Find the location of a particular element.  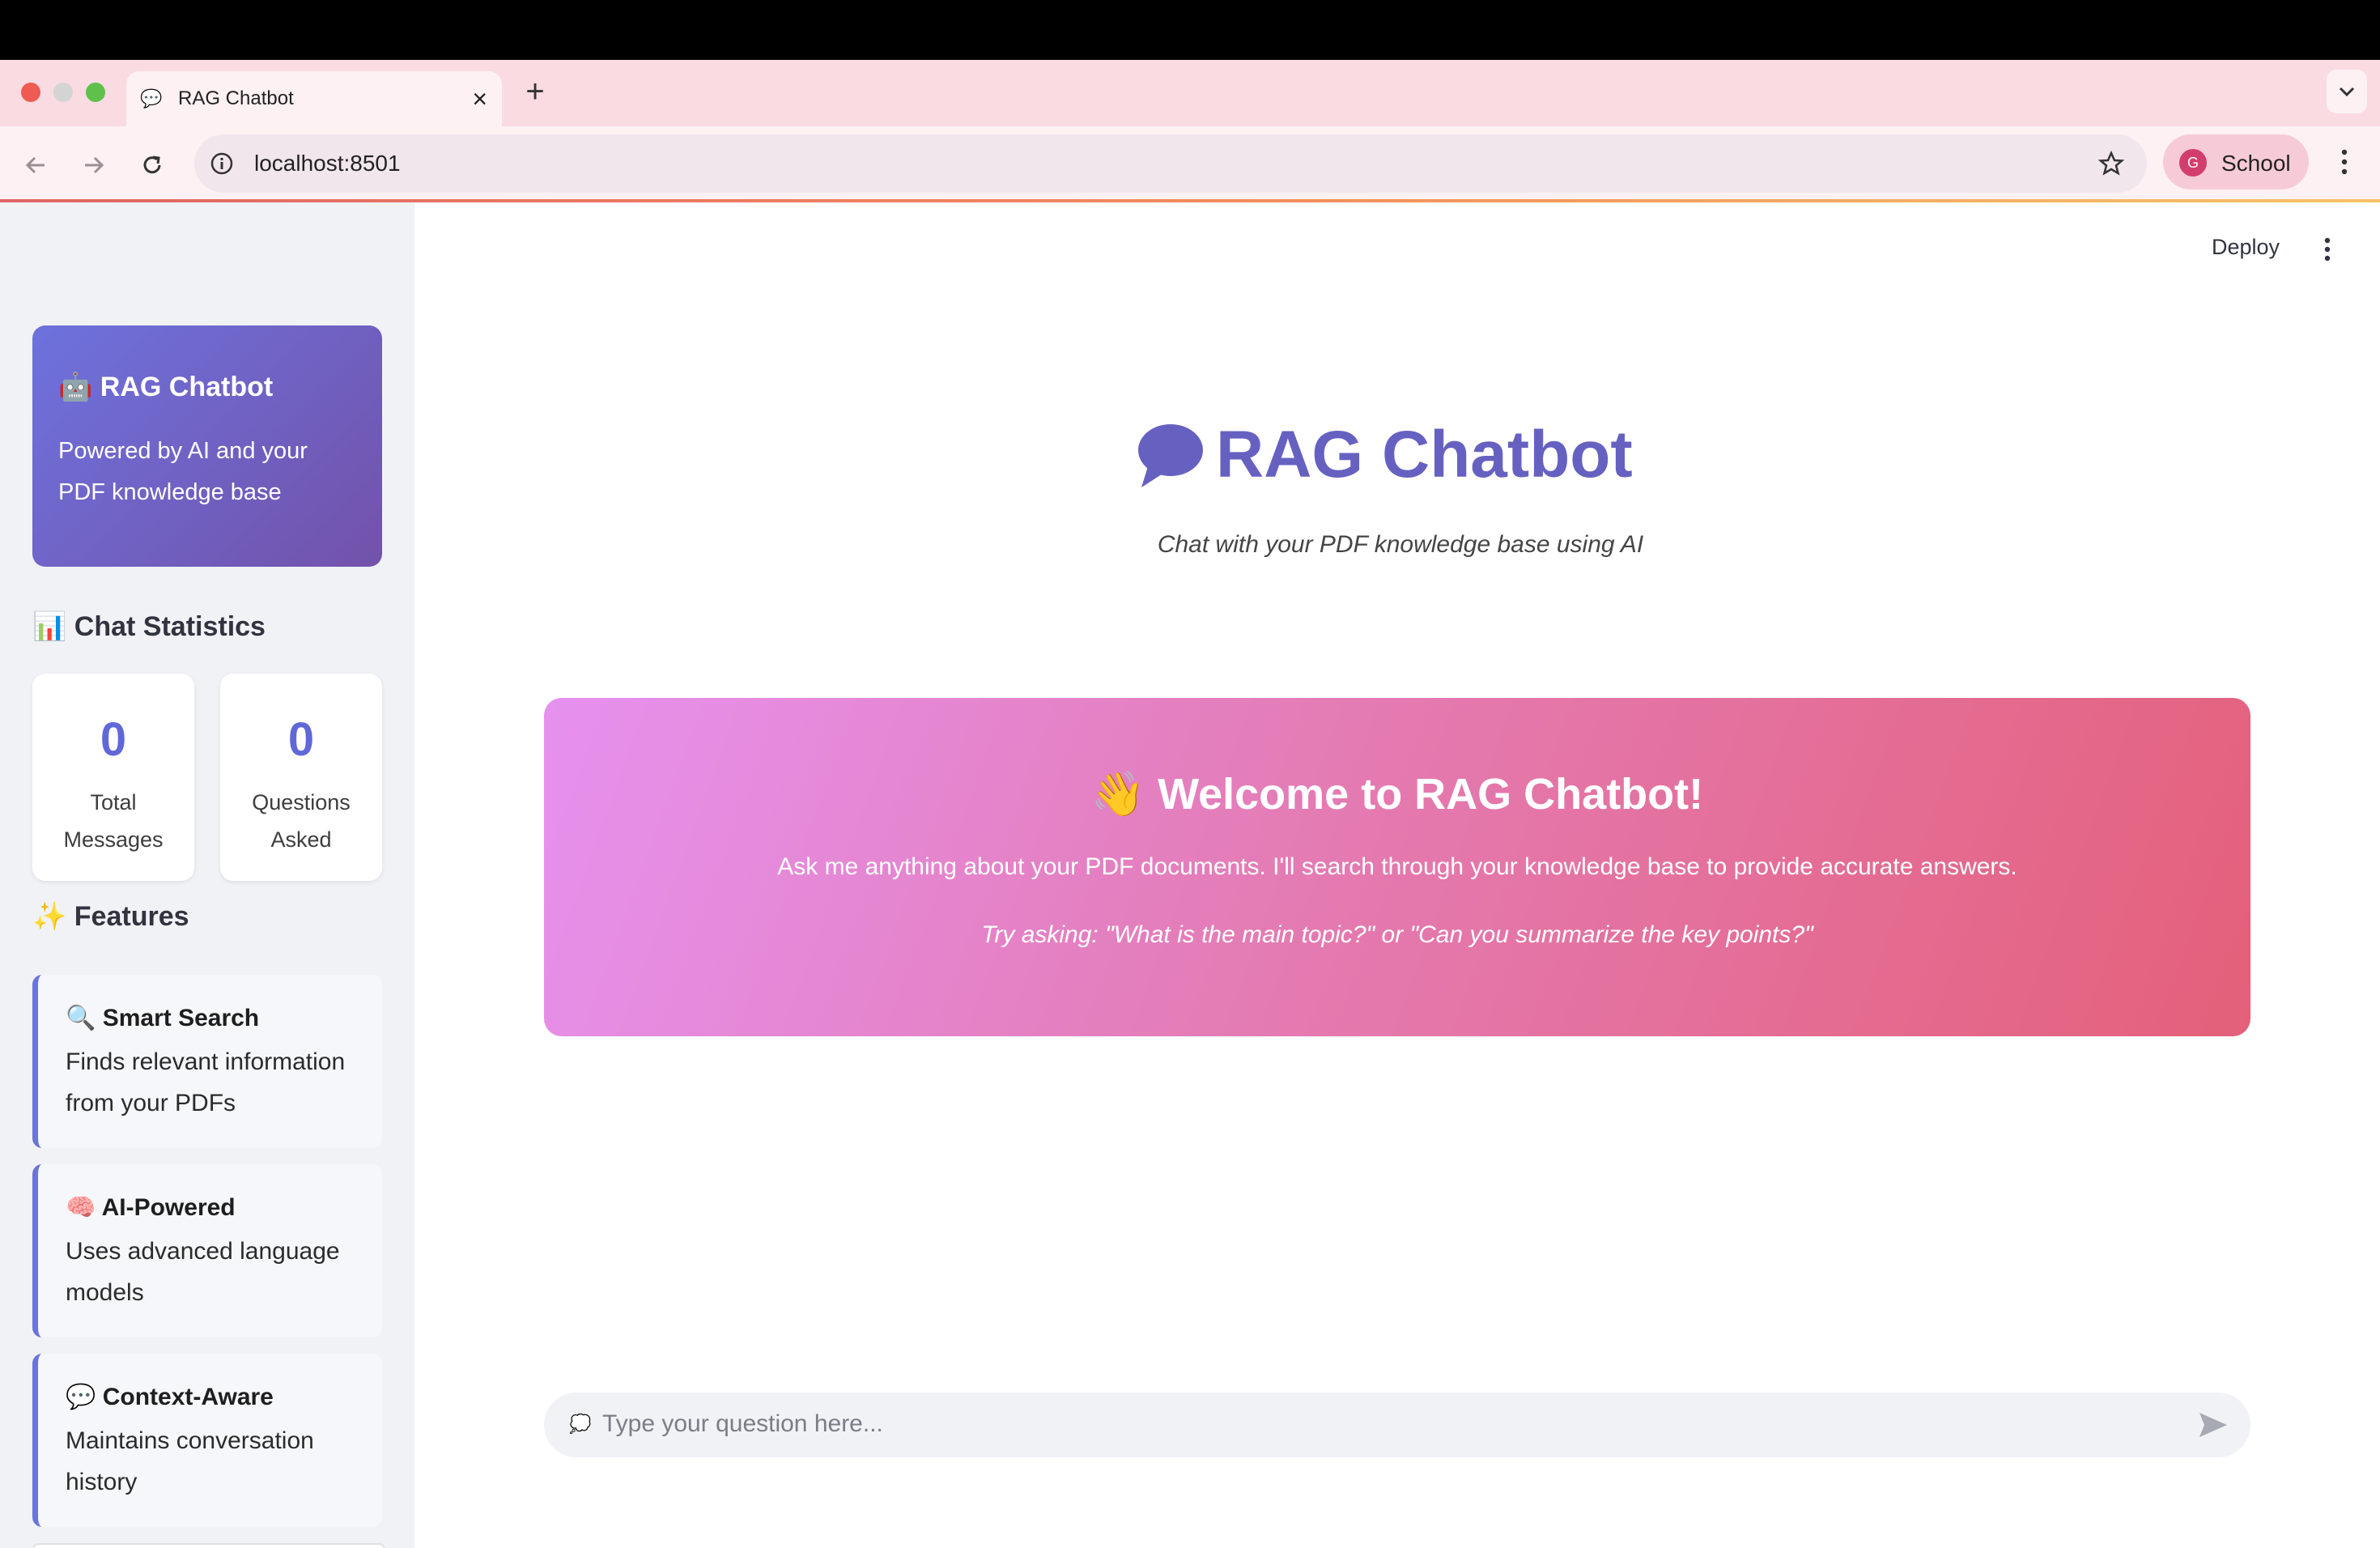

arrow-right-icon is located at coordinates (94, 165).